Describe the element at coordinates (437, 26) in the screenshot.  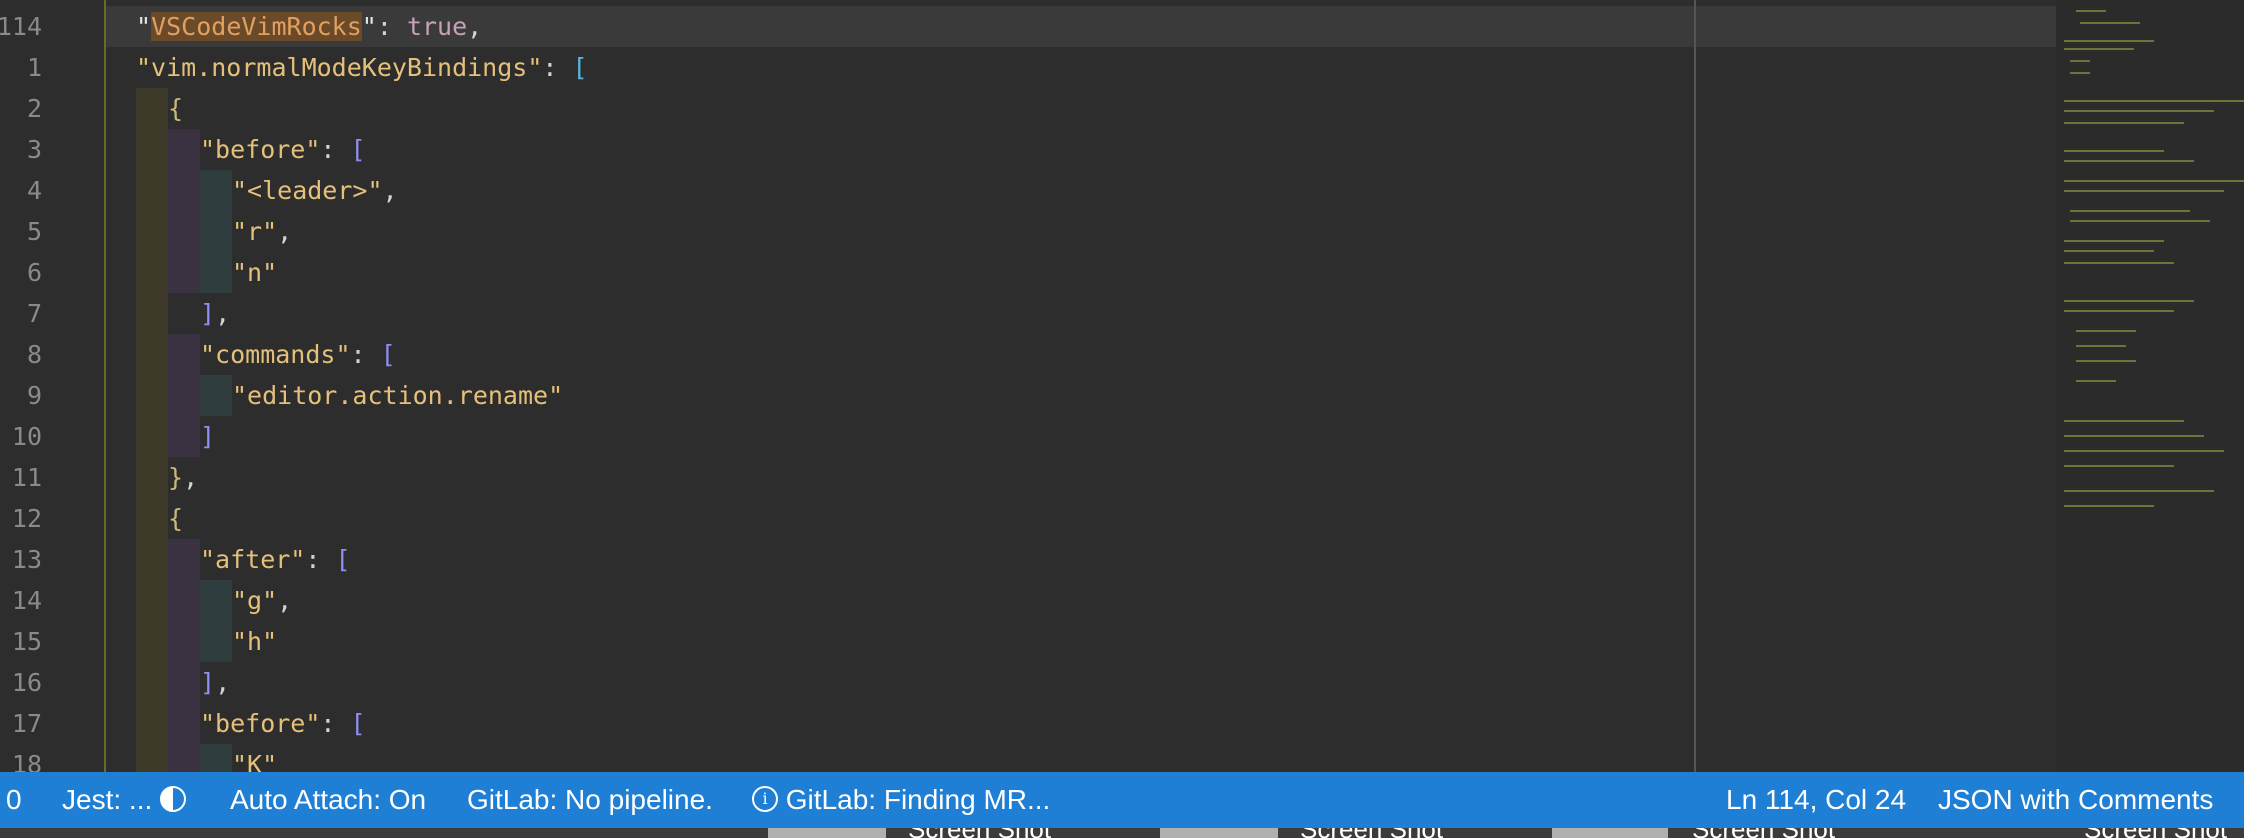
I see `token-boolean: true` at that location.